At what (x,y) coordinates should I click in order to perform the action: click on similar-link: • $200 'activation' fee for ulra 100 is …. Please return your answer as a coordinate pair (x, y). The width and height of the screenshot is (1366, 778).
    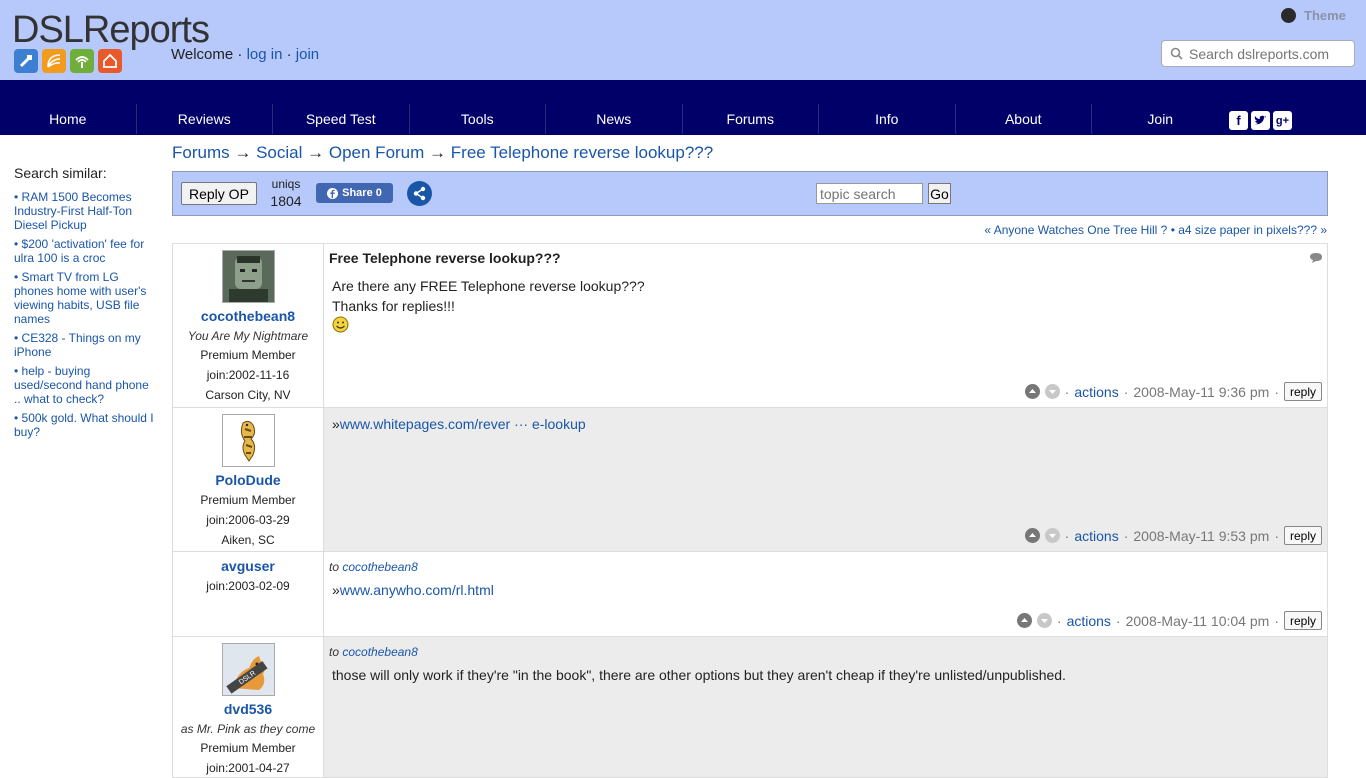
    Looking at the image, I should click on (84, 251).